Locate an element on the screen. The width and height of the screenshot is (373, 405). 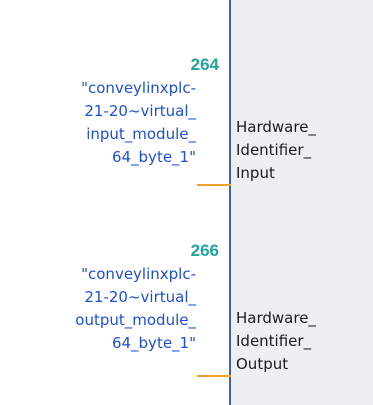
pin-label-hardware-identifier-input: Hardware_ Identifier_ Input is located at coordinates (276, 150).